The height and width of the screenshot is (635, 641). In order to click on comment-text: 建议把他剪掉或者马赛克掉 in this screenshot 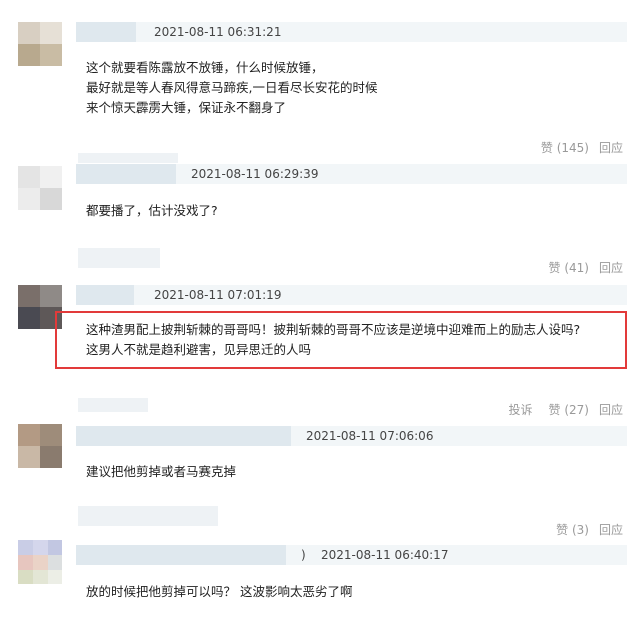, I will do `click(161, 472)`.